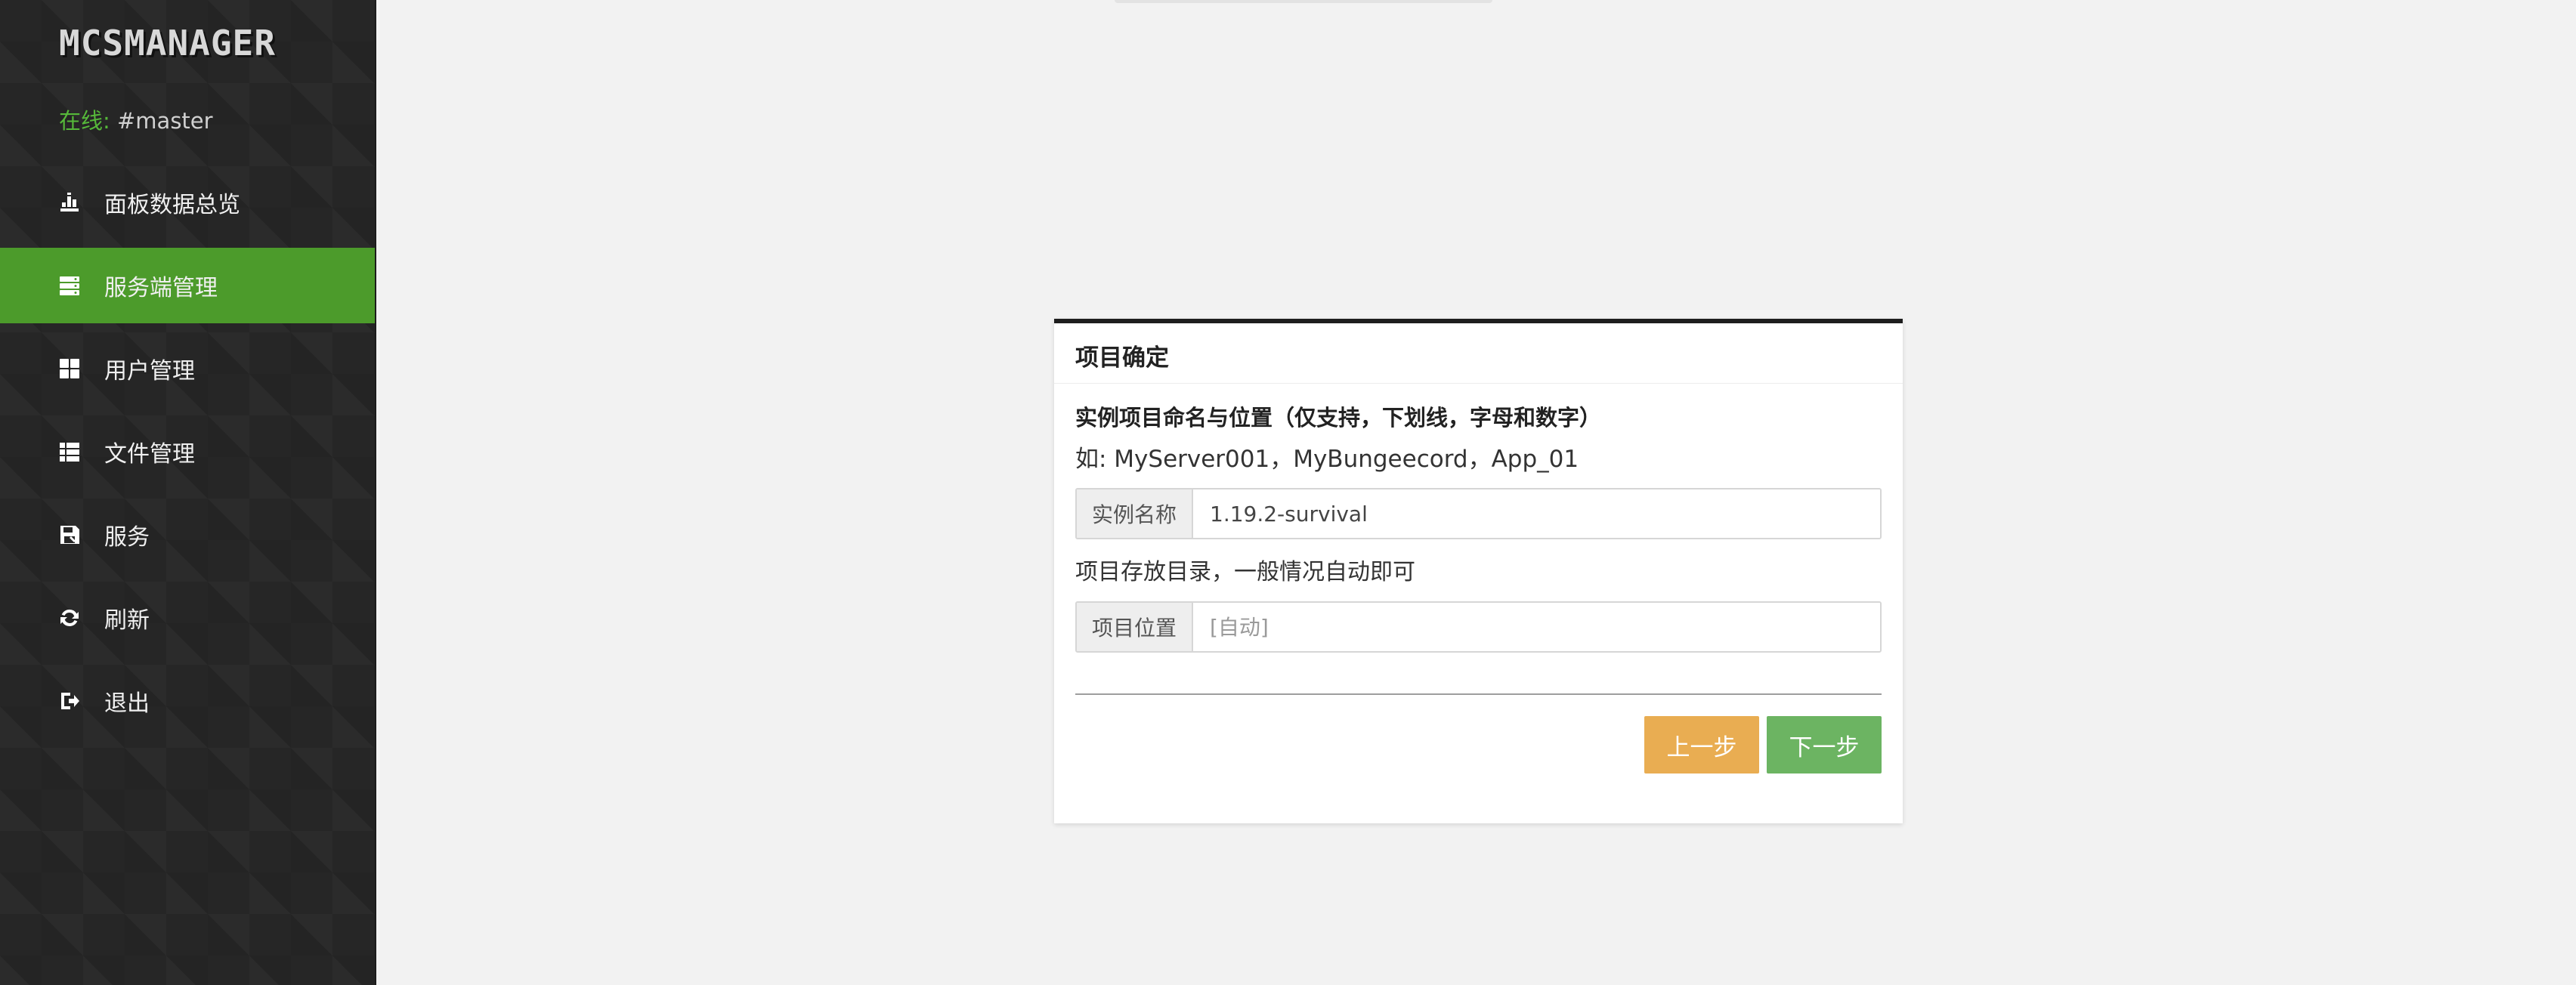 The width and height of the screenshot is (2576, 985). I want to click on sidebar-item-refresh: 刷新, so click(187, 618).